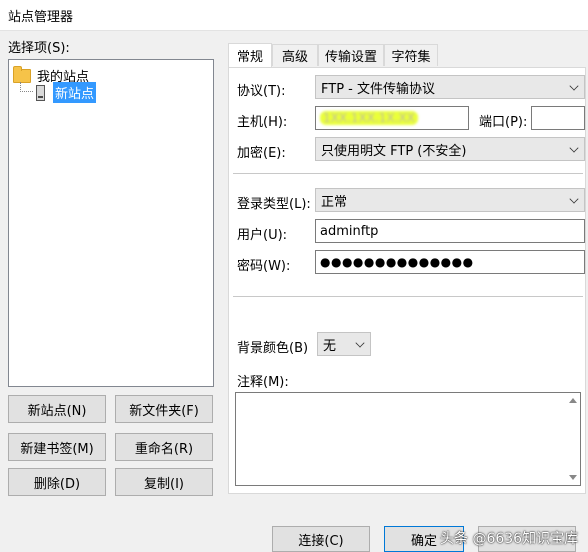  Describe the element at coordinates (164, 482) in the screenshot. I see `copy-button: 复制(I)` at that location.